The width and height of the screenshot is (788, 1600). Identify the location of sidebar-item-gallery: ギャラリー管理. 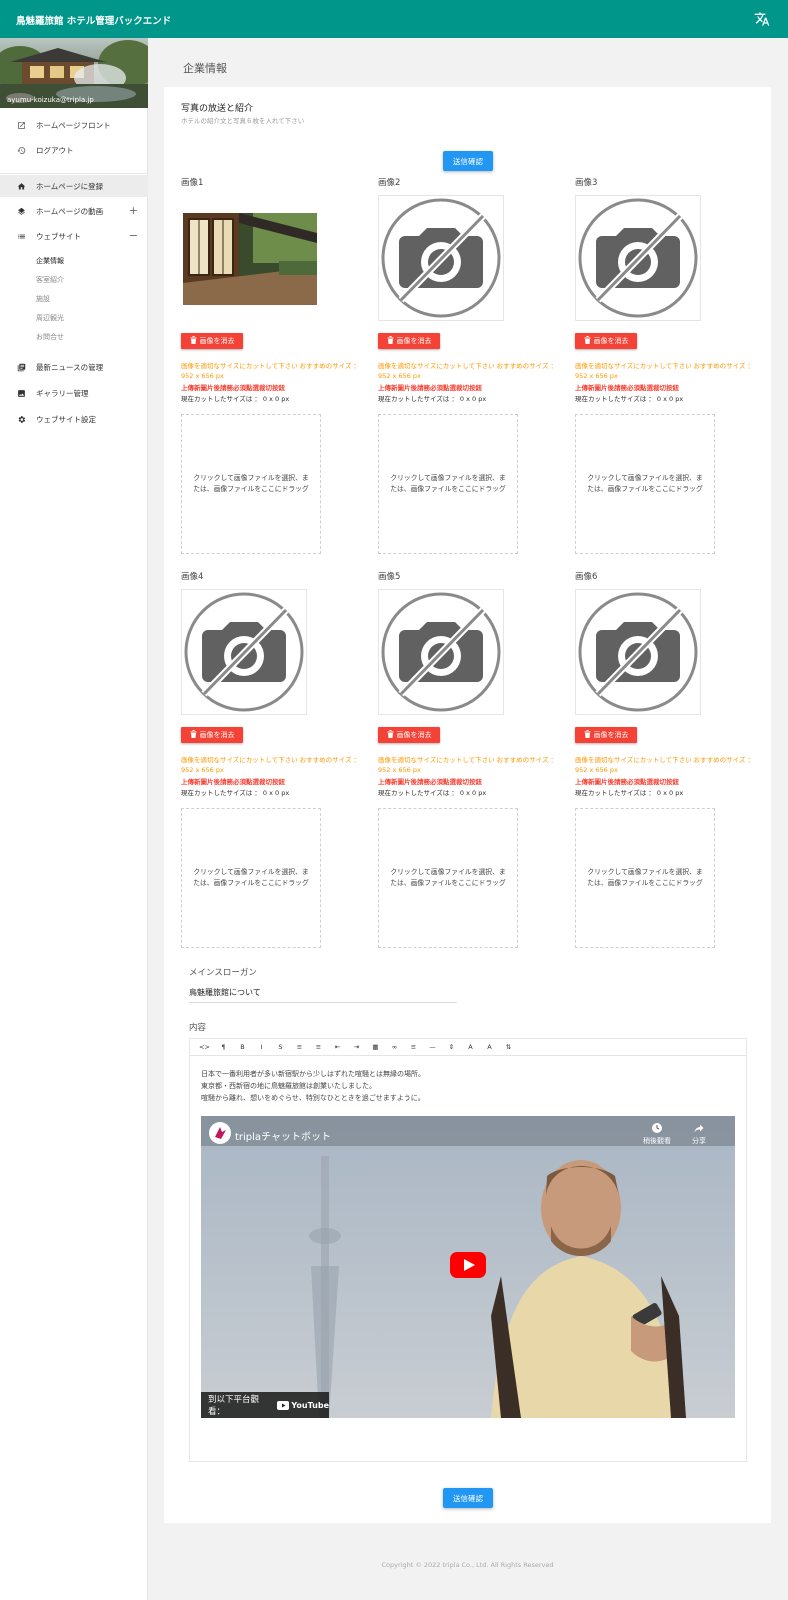
(74, 393).